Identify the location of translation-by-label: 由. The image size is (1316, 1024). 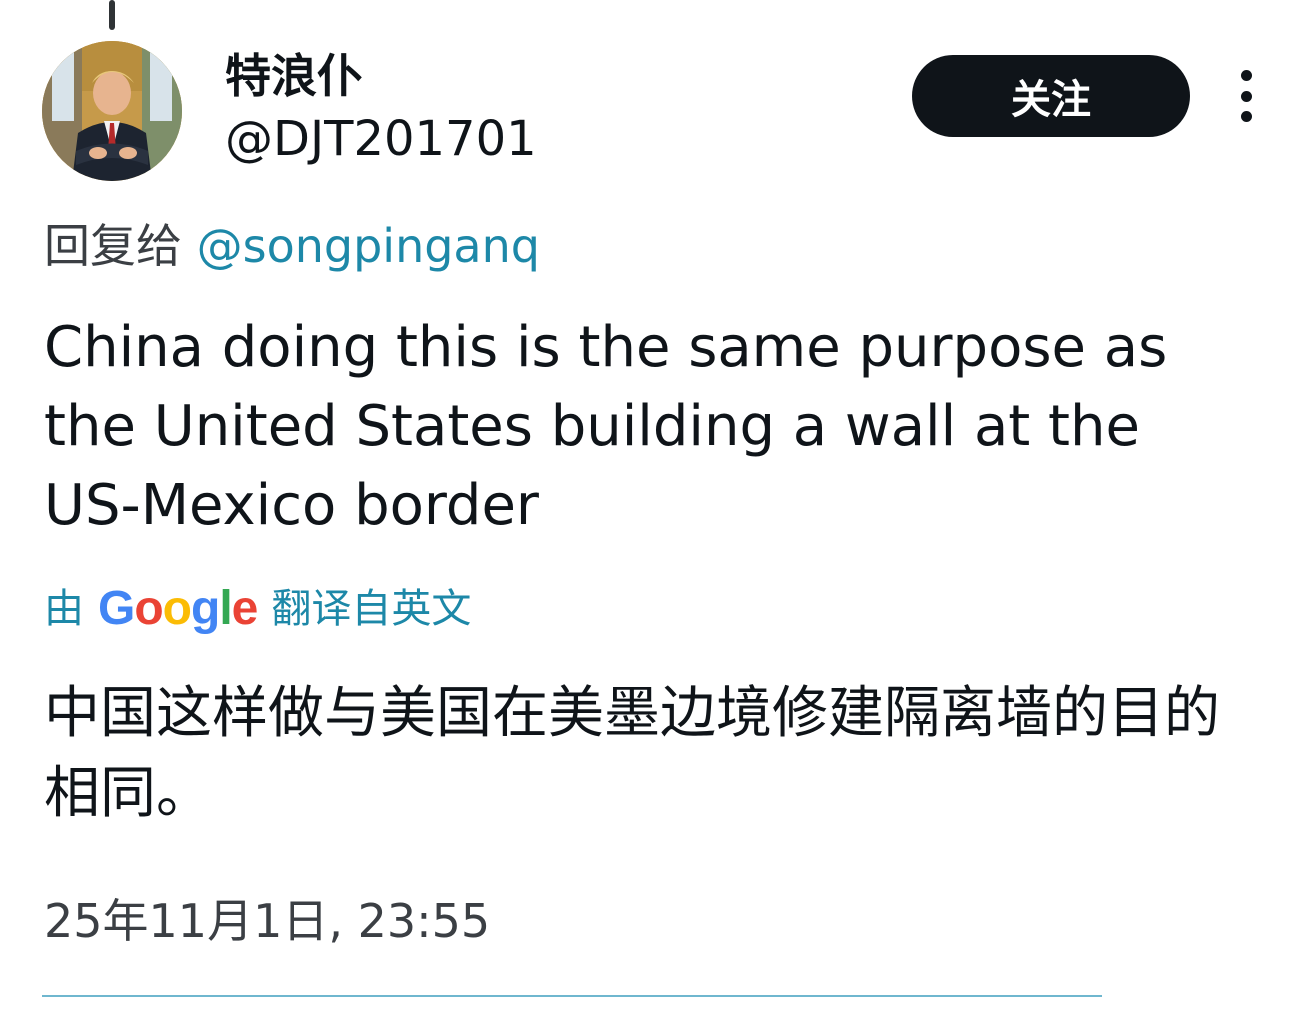
(64, 609).